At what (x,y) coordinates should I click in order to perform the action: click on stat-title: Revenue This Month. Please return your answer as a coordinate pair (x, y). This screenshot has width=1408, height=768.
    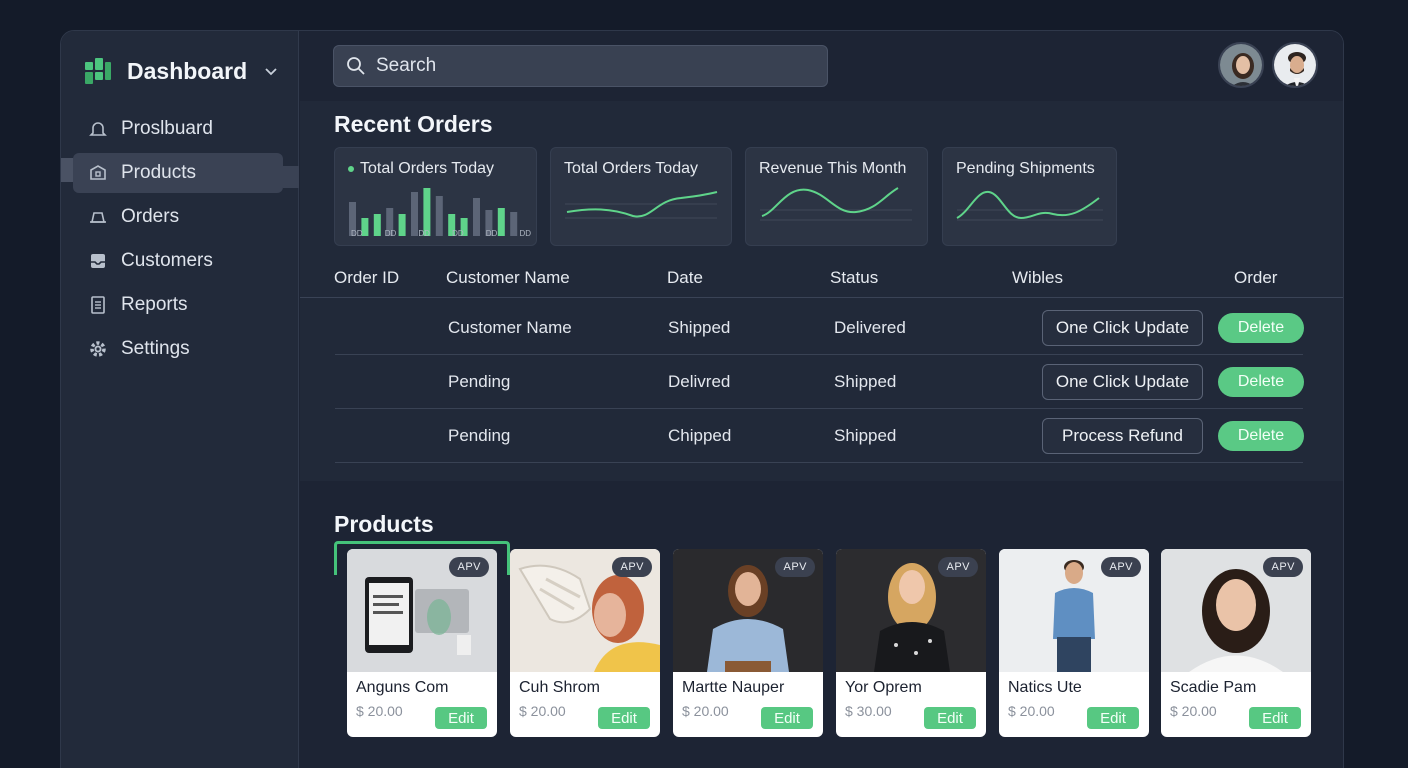
    Looking at the image, I should click on (833, 168).